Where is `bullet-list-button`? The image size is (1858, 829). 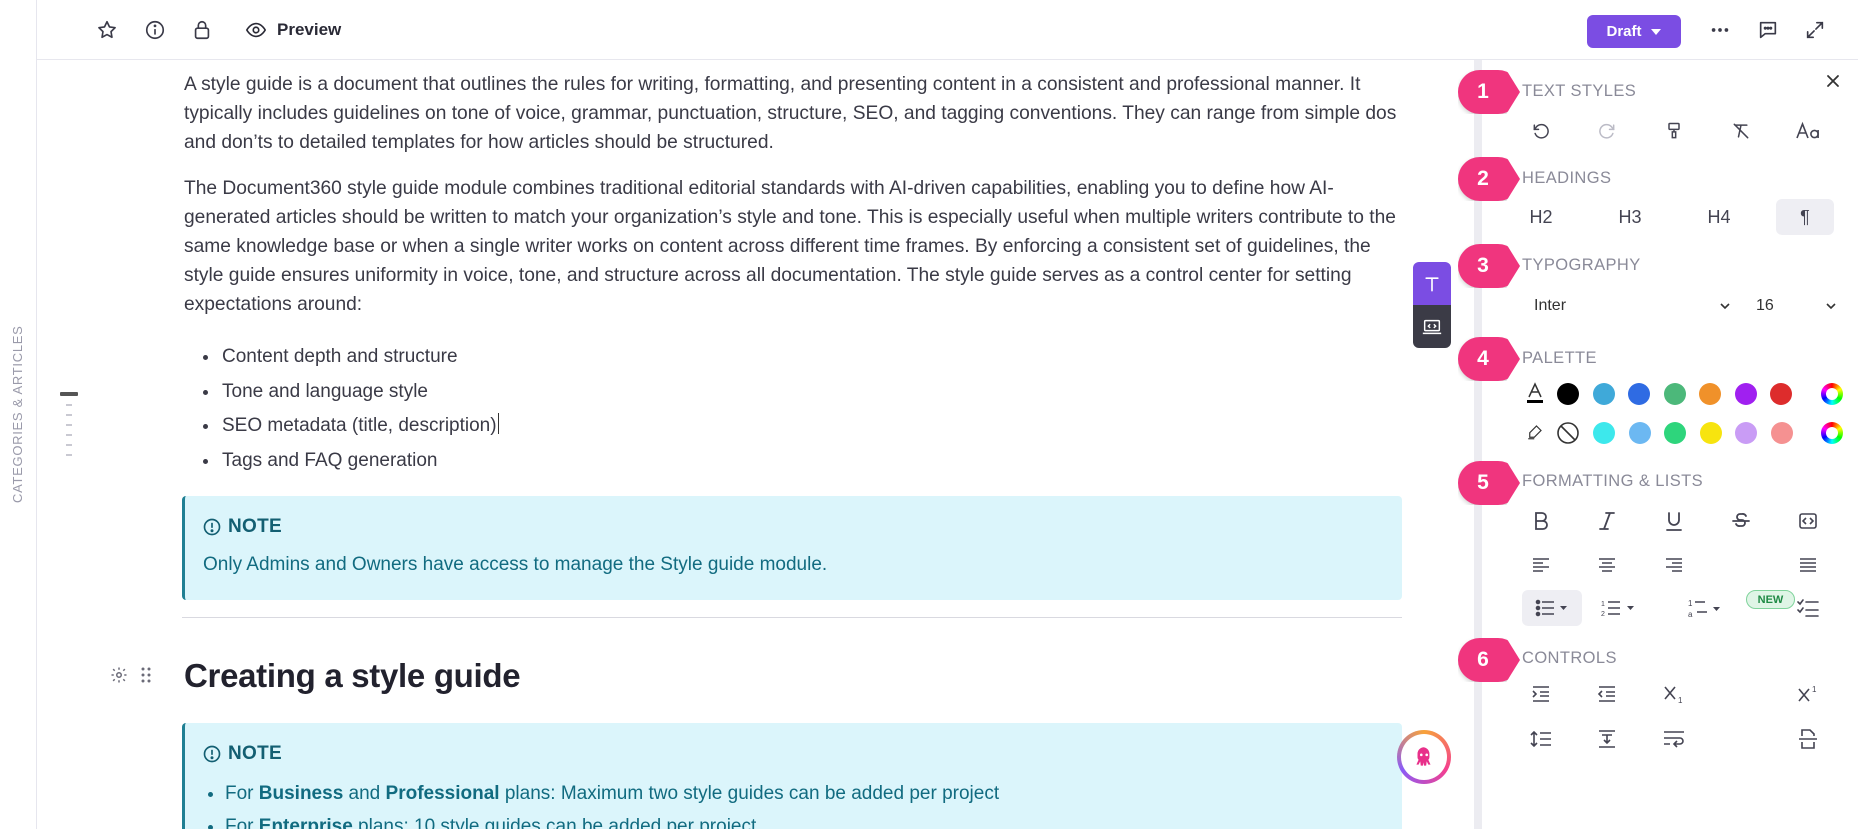 bullet-list-button is located at coordinates (1552, 608).